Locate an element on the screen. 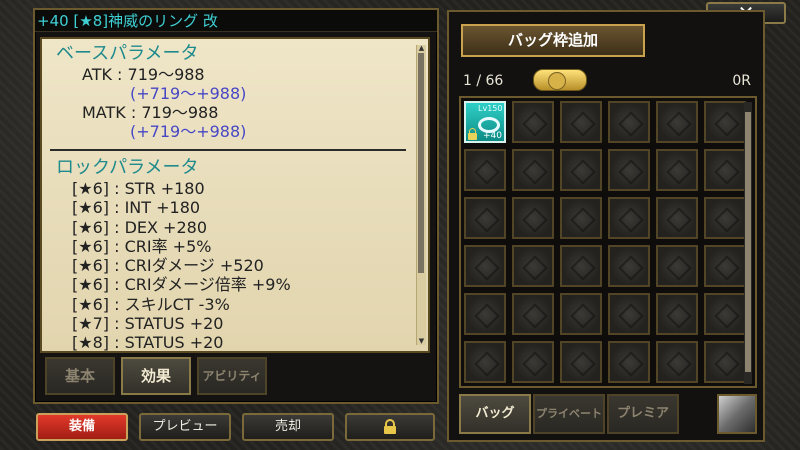 This screenshot has height=450, width=800. tab-ability: アビリティ is located at coordinates (232, 376).